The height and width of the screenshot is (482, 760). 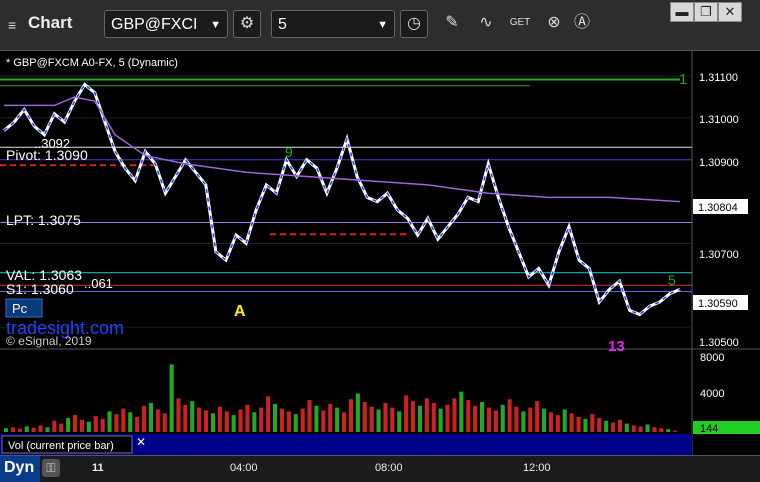 I want to click on volume-tick: 4000, so click(x=712, y=394).